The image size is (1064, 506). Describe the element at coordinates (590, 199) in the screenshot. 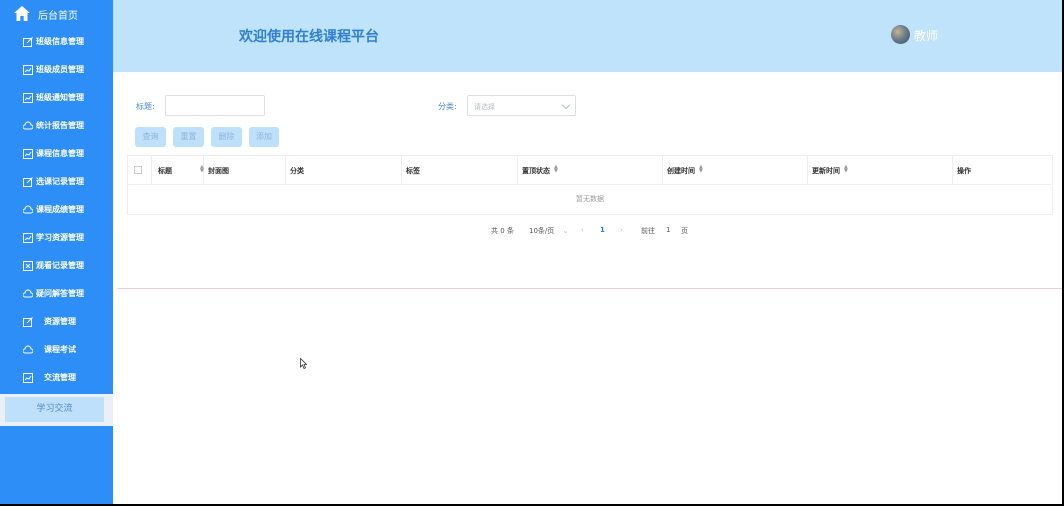

I see `empty-text: 暂无数据` at that location.